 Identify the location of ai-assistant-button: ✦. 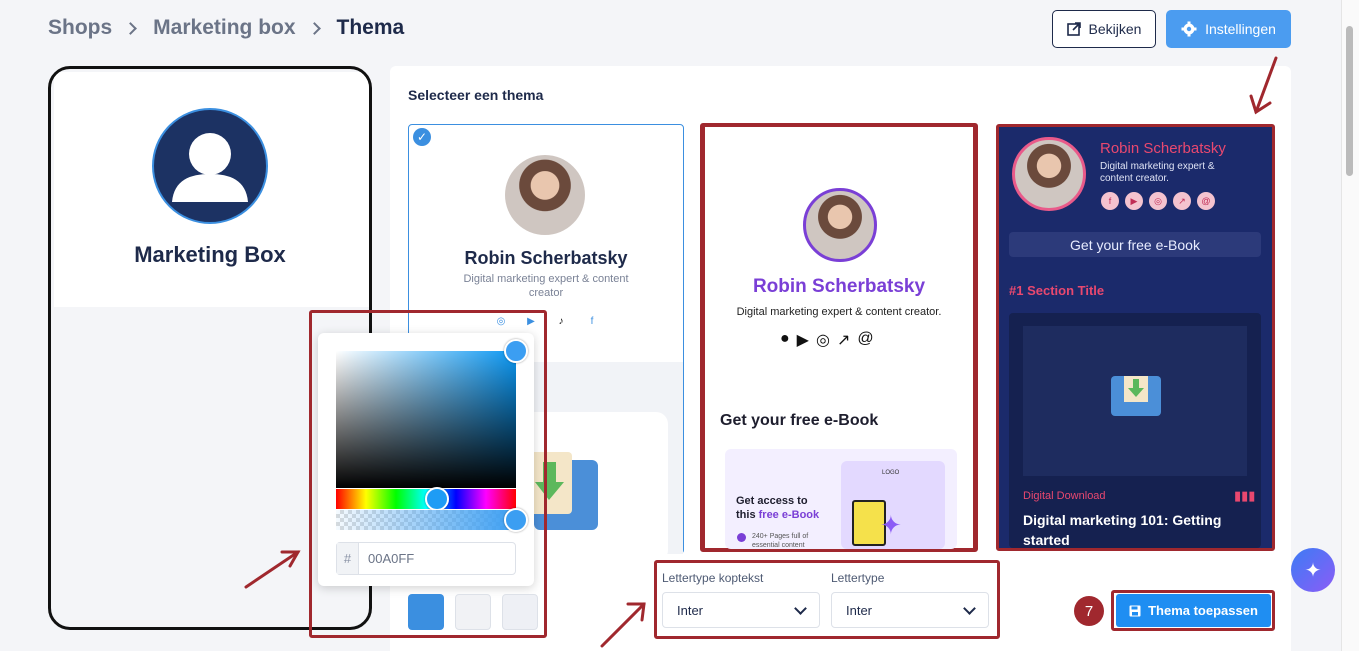
(1313, 570).